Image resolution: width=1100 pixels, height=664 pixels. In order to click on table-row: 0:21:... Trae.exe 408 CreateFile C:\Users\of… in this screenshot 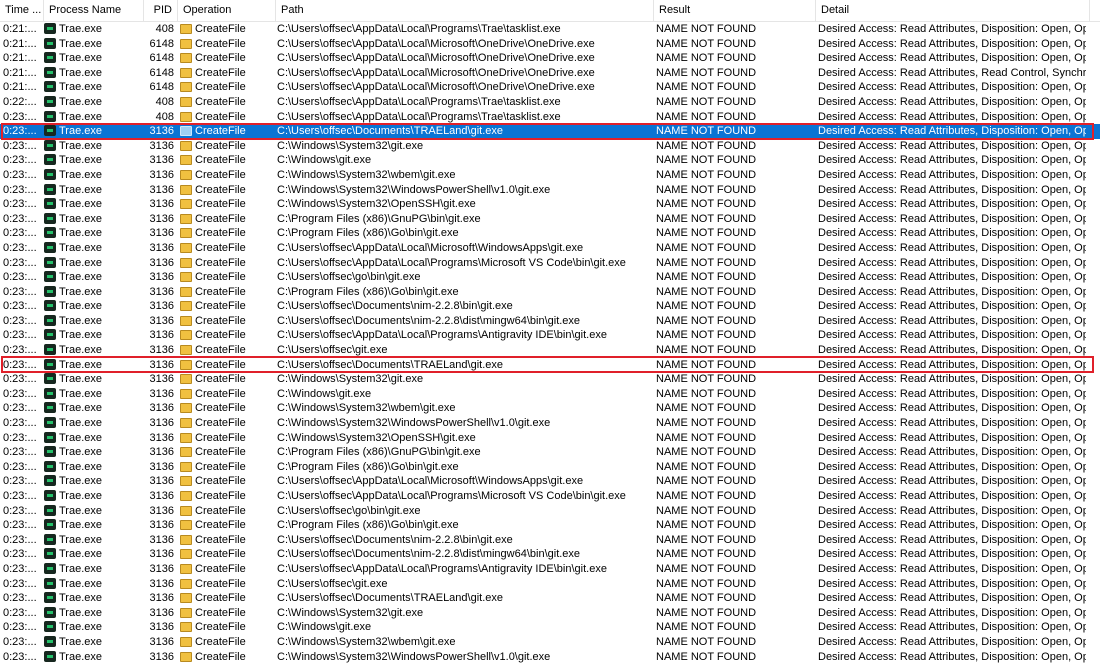, I will do `click(550, 29)`.